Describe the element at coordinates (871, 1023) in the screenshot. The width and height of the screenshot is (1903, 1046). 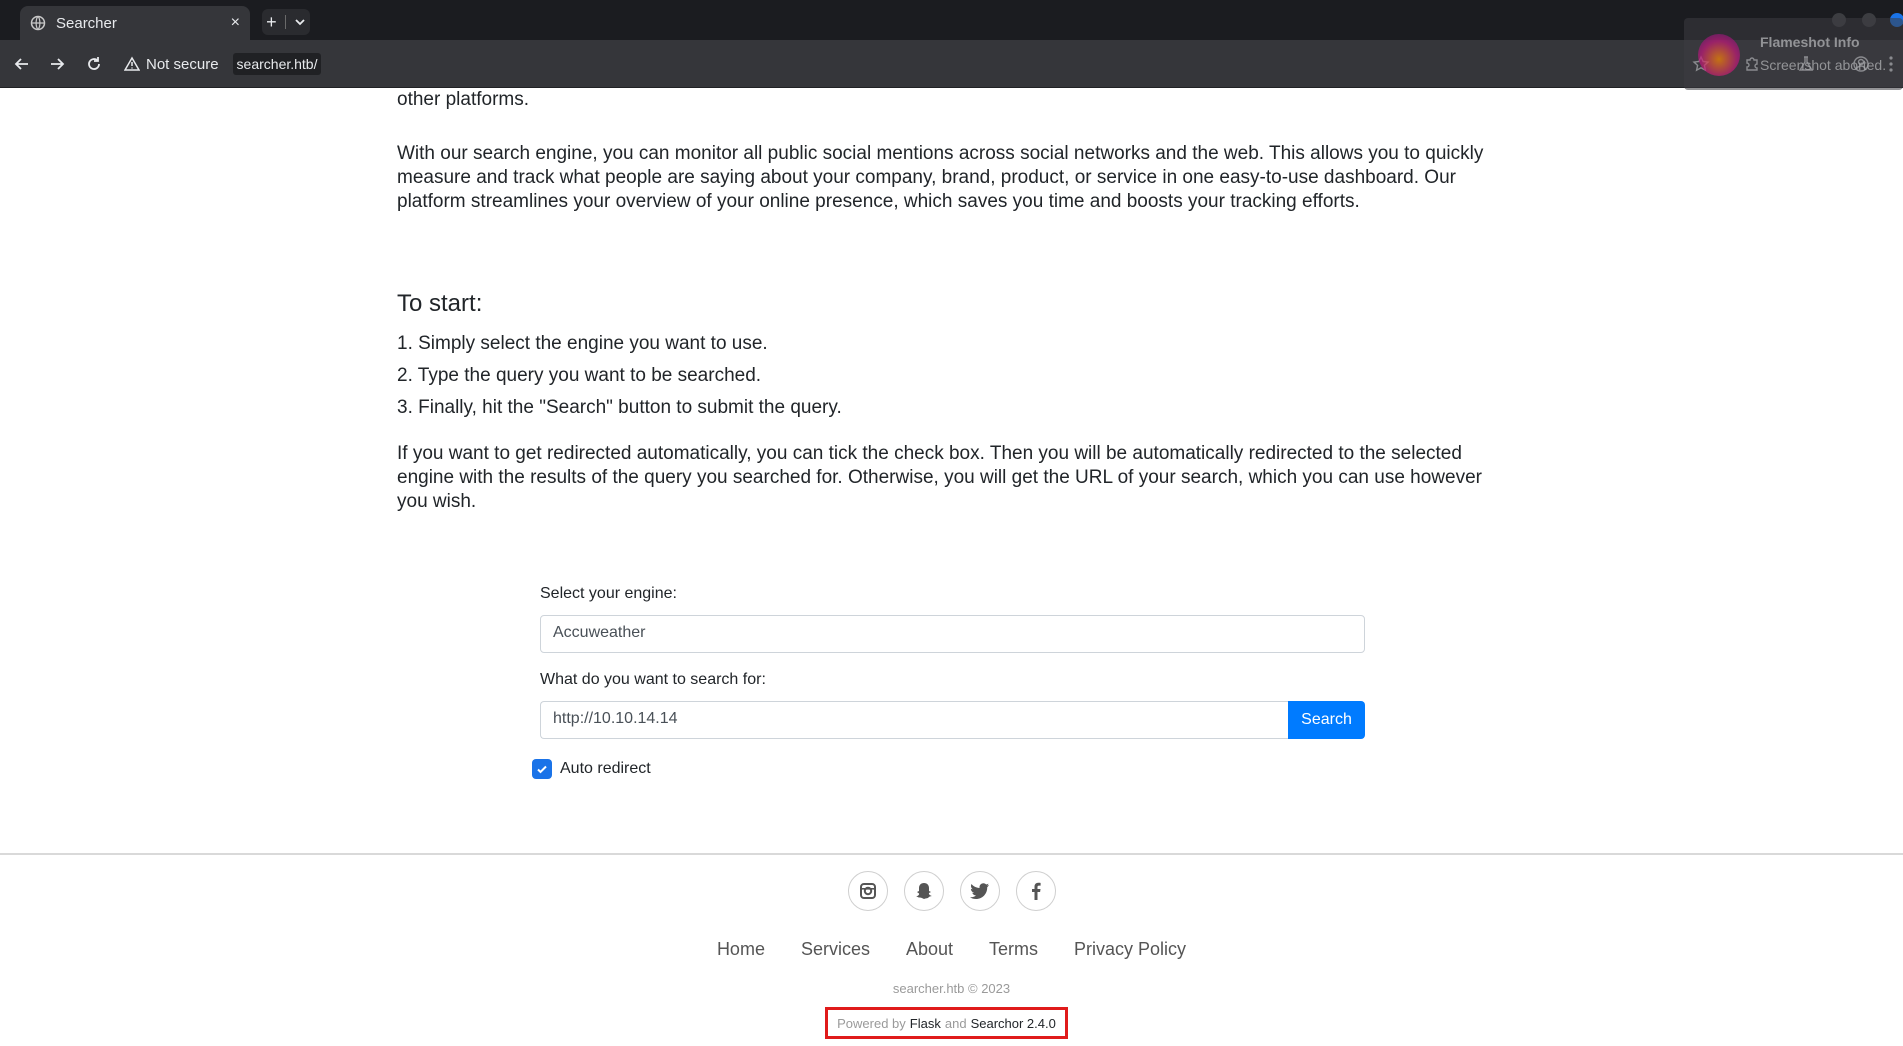
I see `powered-prefix: Powered by` at that location.